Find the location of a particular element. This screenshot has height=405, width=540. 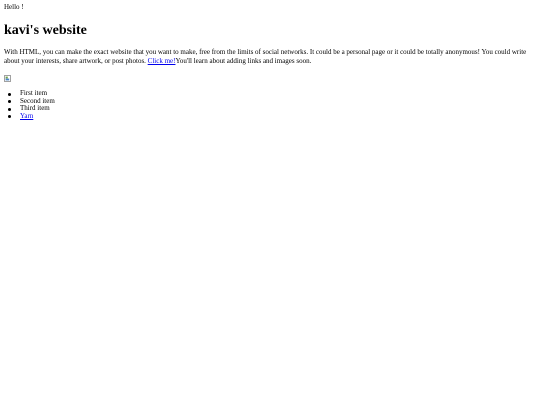

broken-image-icon is located at coordinates (7, 78).